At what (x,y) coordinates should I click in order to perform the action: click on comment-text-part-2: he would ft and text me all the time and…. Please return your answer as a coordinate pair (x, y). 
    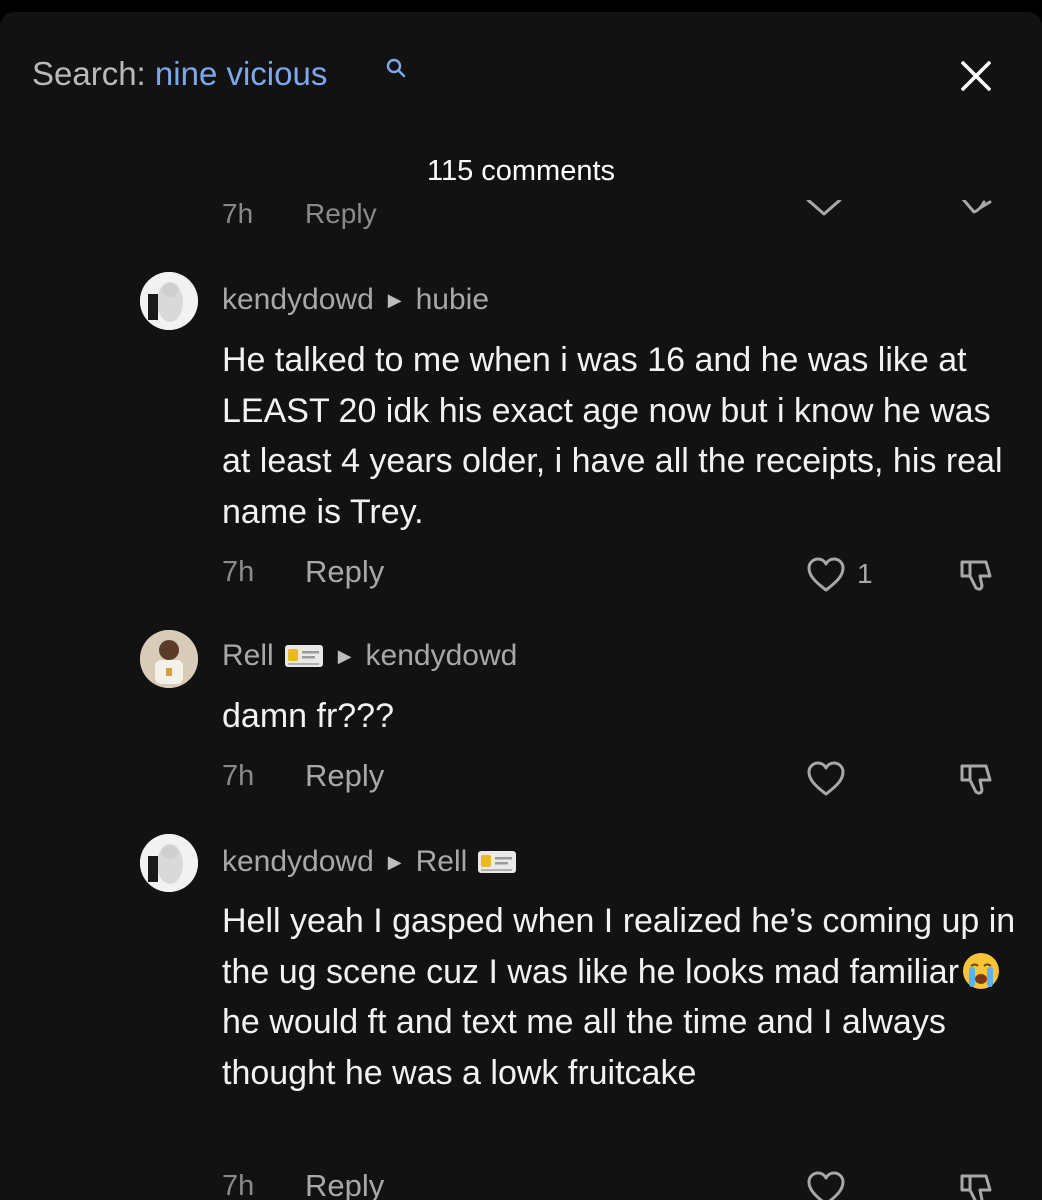
    Looking at the image, I should click on (584, 1047).